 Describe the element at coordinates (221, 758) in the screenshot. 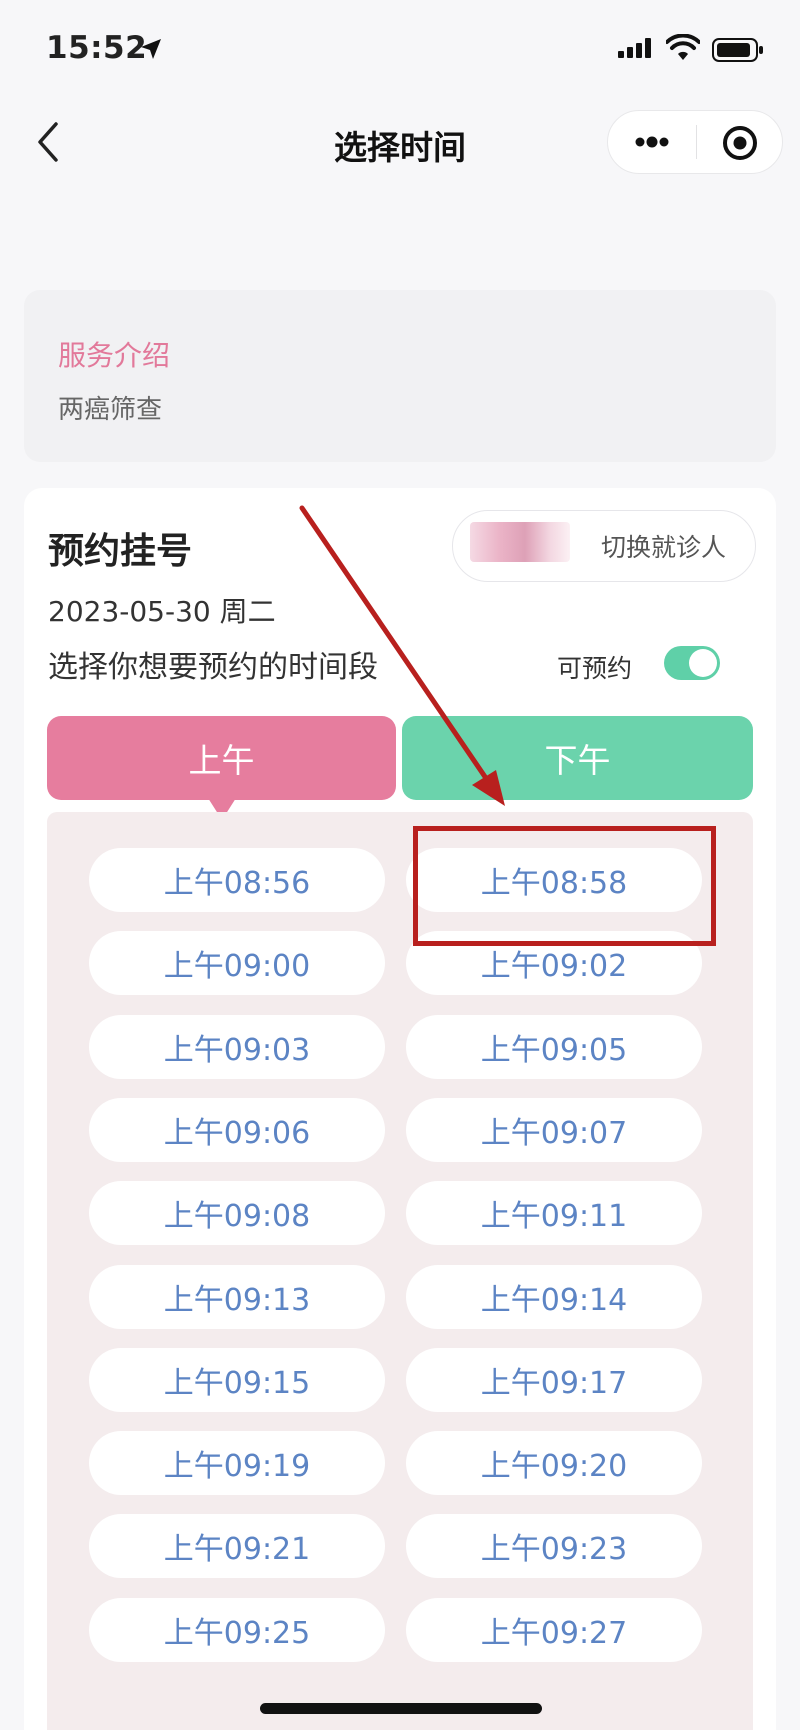

I see `tab-am: 上午` at that location.